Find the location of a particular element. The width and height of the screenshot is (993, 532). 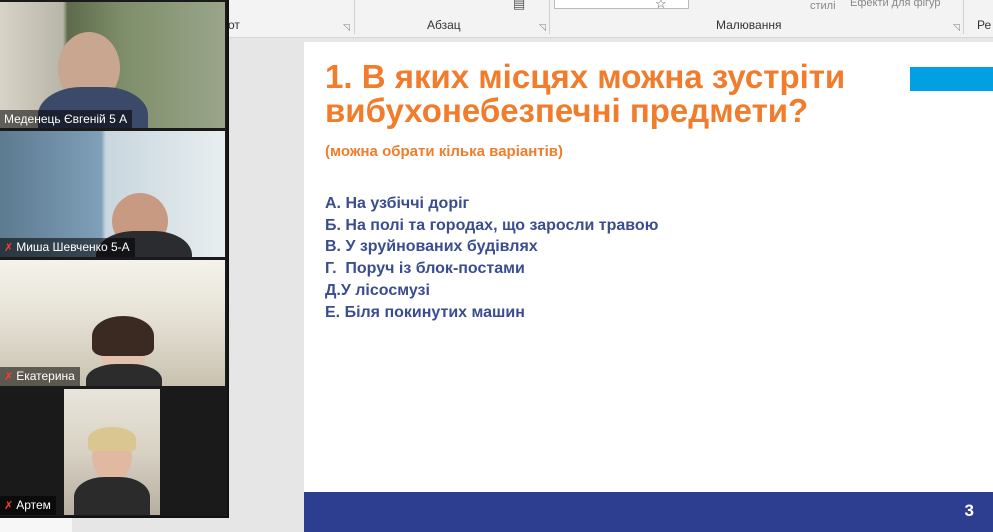

option-b: Б. На полі та городах, що заросли травою is located at coordinates (492, 225).